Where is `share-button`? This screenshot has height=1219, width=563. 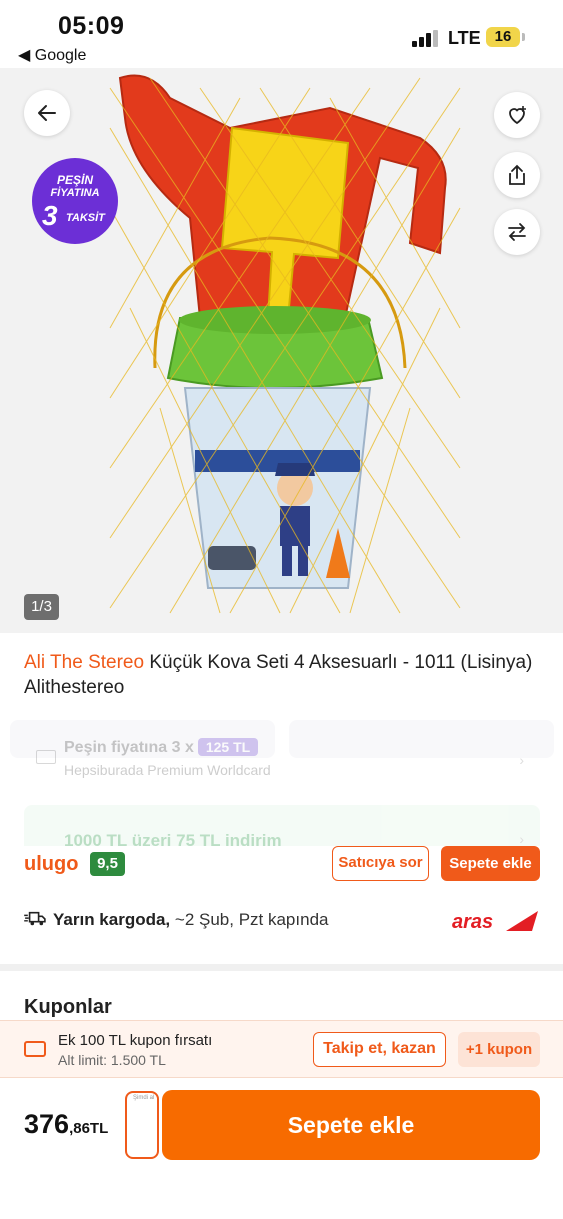 share-button is located at coordinates (517, 175).